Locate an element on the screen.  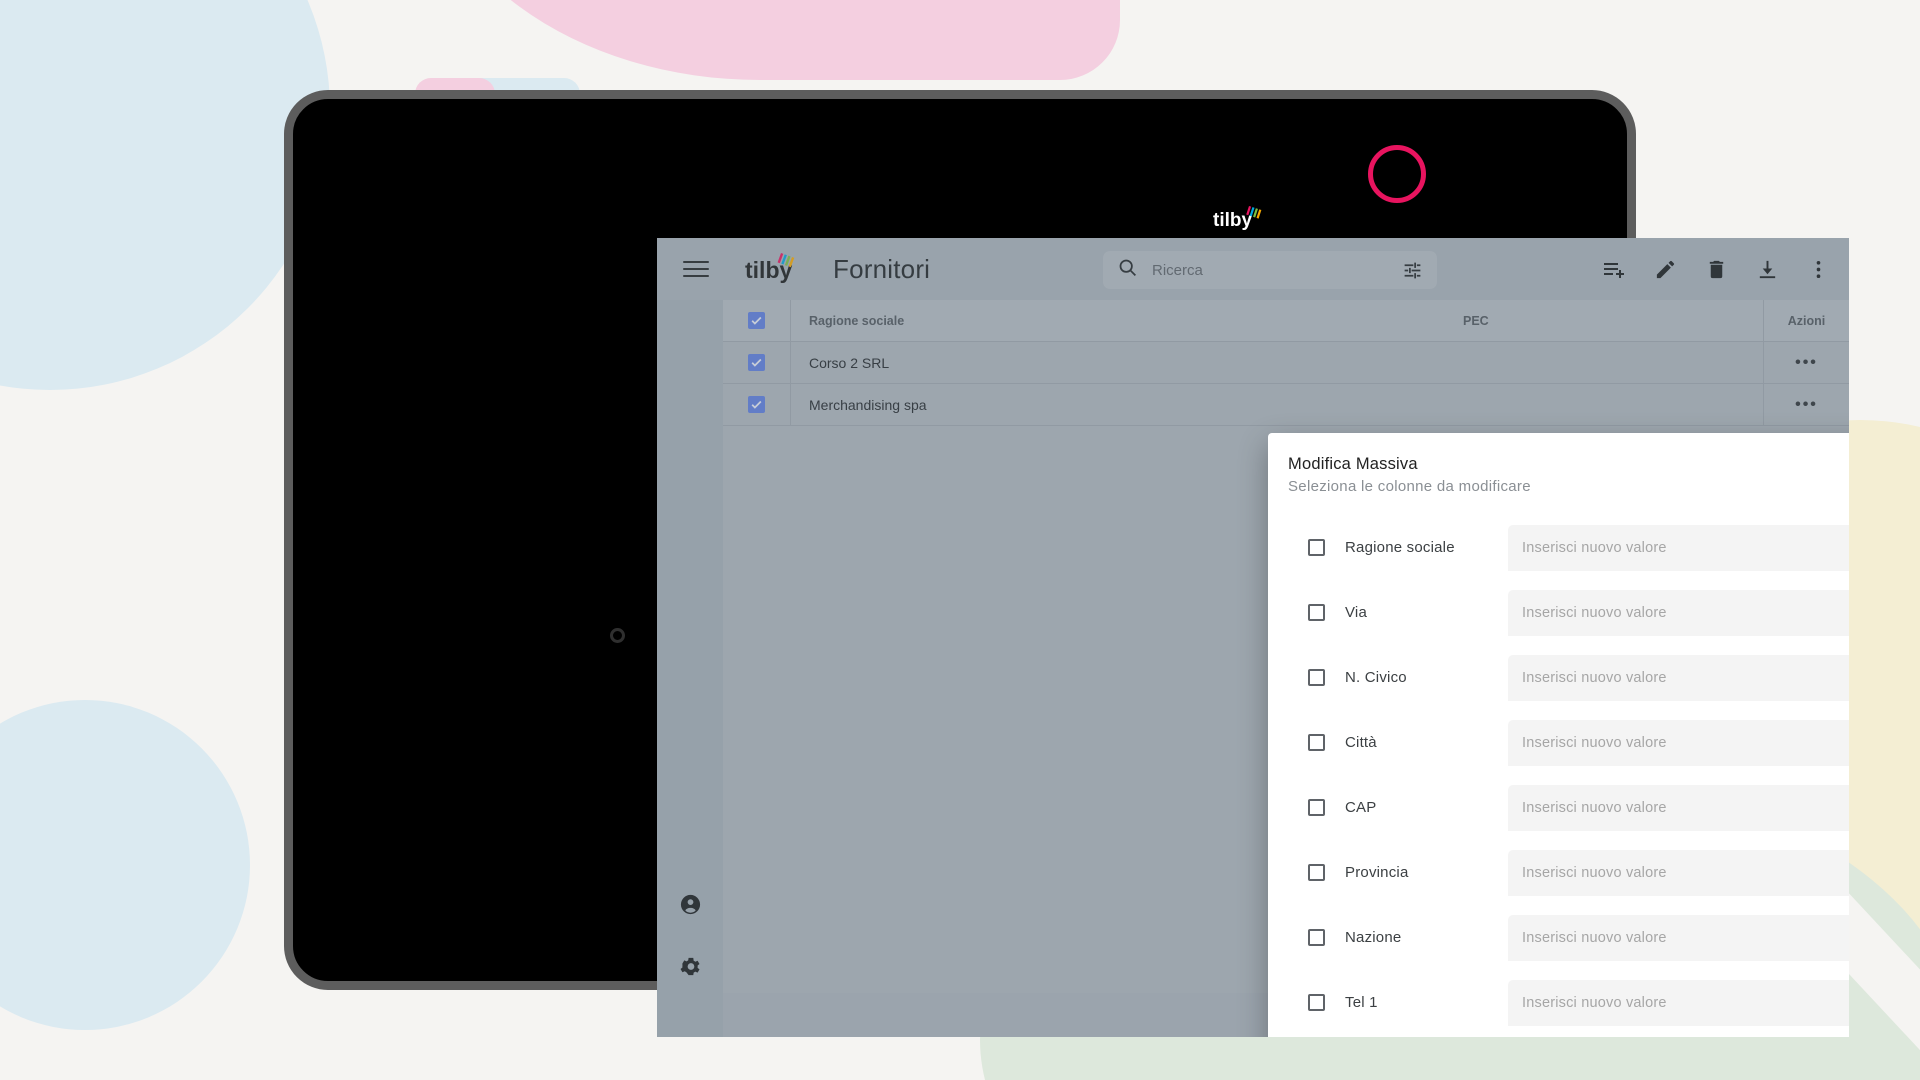
edit-pencil-icon is located at coordinates (1665, 269).